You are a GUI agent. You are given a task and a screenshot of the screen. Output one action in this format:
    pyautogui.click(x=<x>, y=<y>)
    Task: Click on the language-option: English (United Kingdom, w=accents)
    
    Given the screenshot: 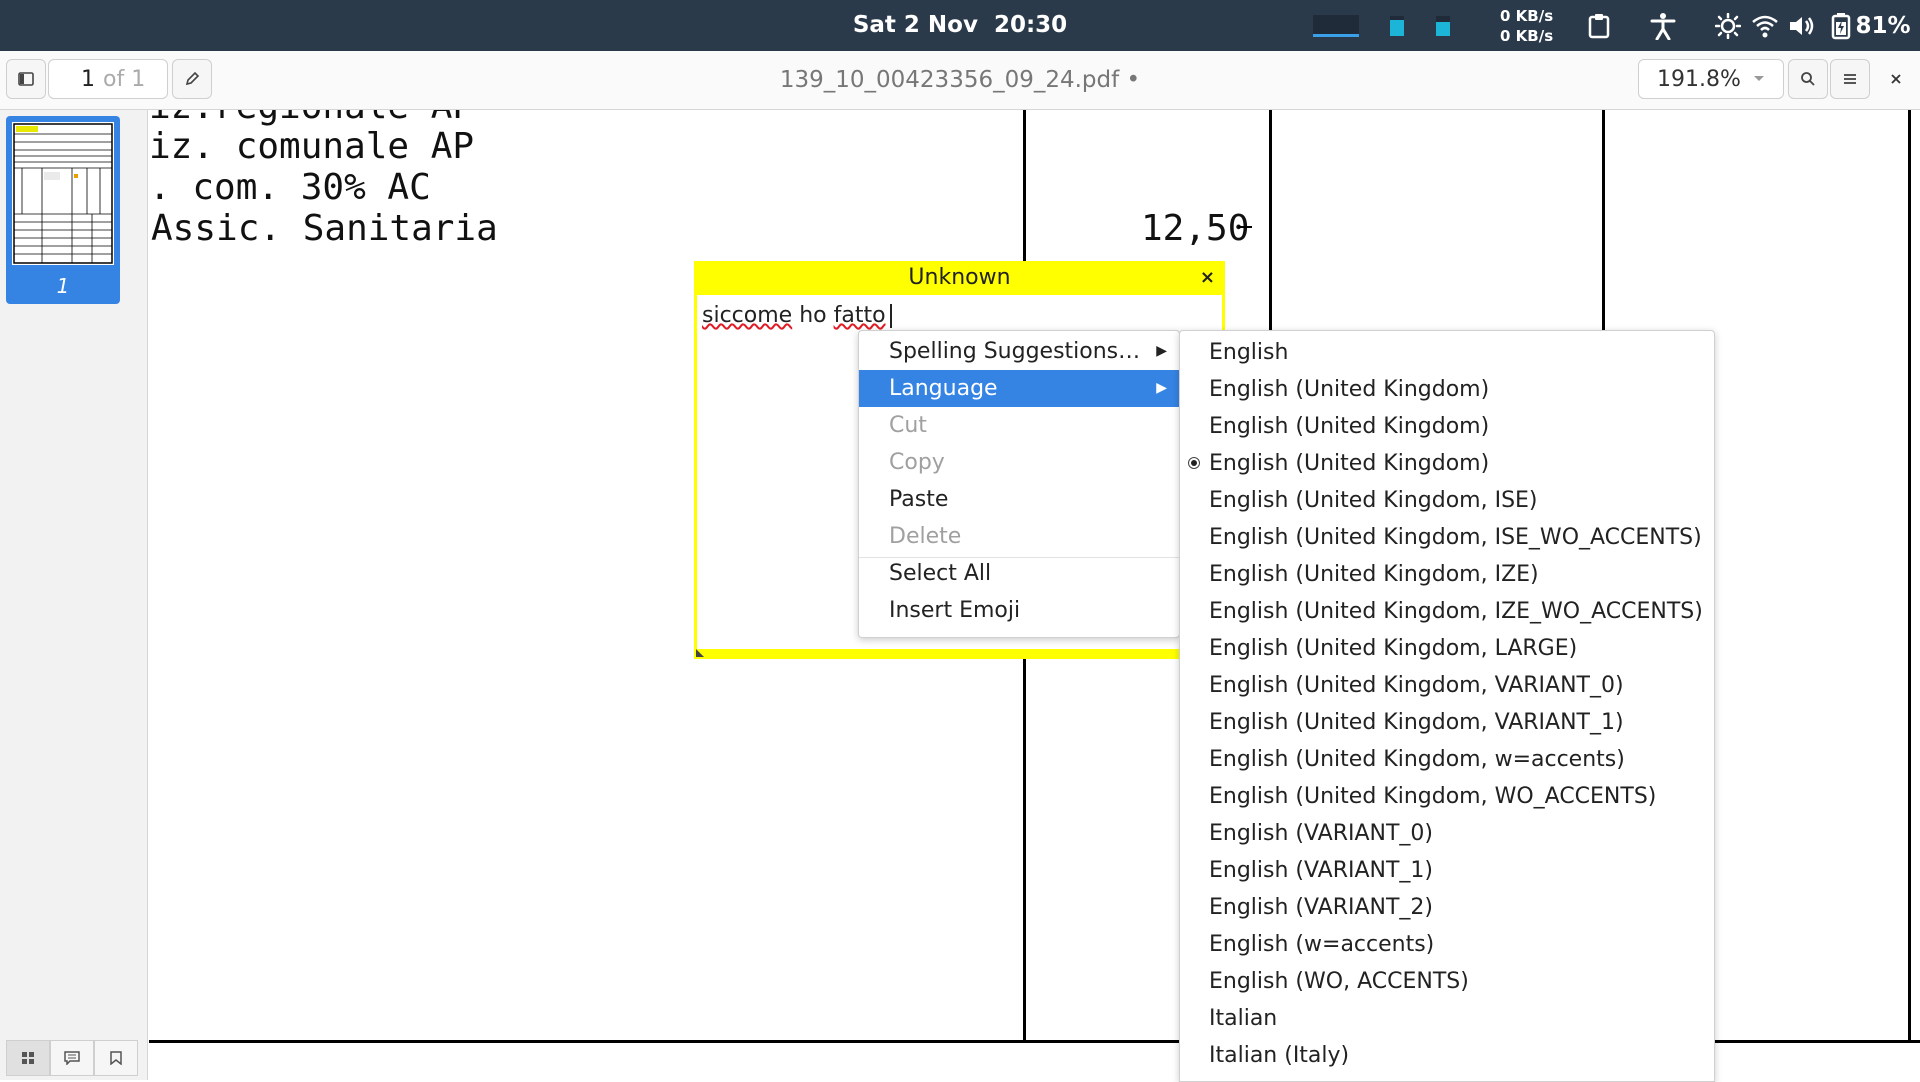 What is the action you would take?
    pyautogui.click(x=1447, y=759)
    